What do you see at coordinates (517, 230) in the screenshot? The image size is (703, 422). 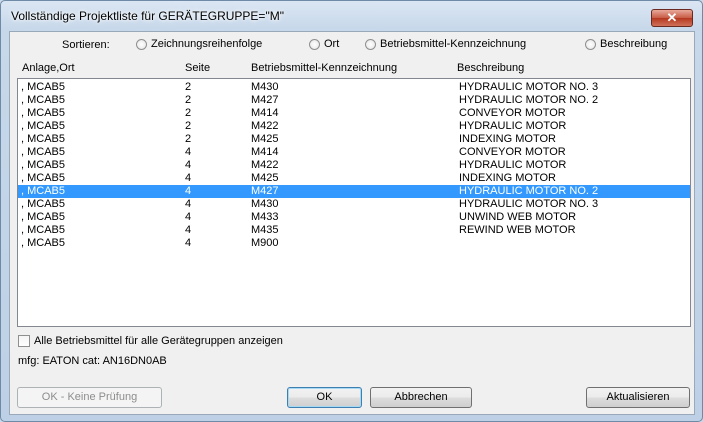 I see `cell-description: REWIND WEB MOTOR` at bounding box center [517, 230].